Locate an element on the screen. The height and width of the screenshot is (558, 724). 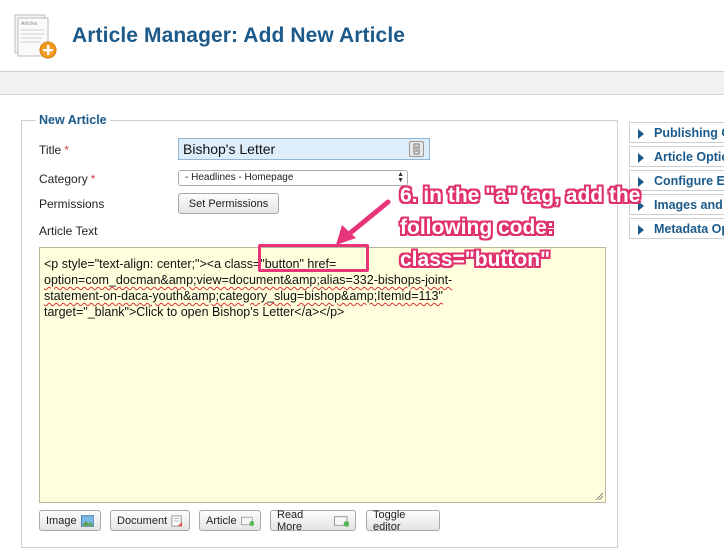
article-button: Article is located at coordinates (230, 520).